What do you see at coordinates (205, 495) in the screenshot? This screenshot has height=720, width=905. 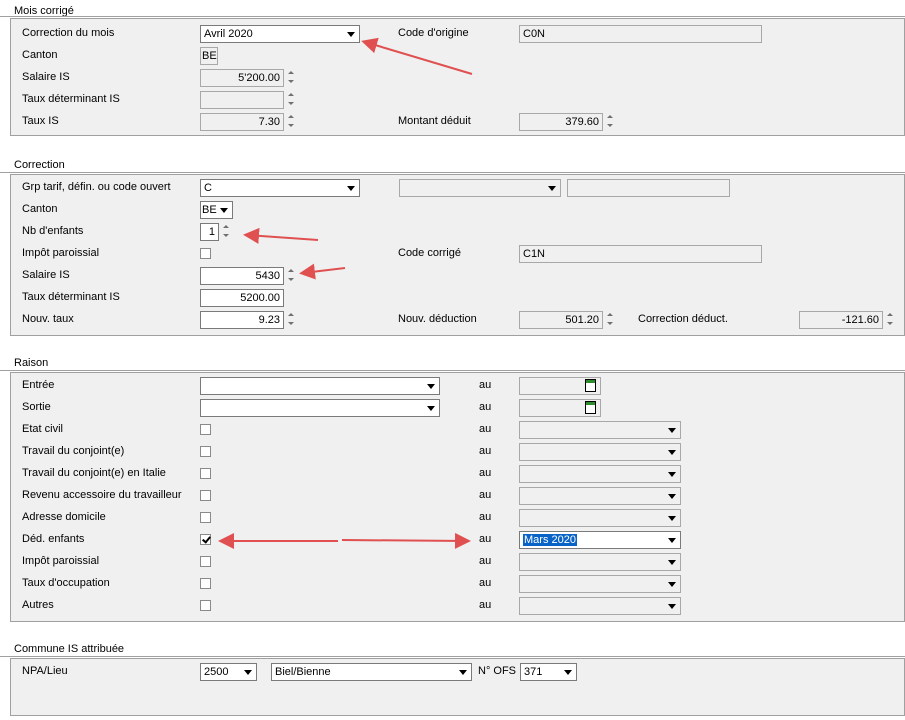 I see `raison-revenu-accessoire-du-travailleur-checkbox` at bounding box center [205, 495].